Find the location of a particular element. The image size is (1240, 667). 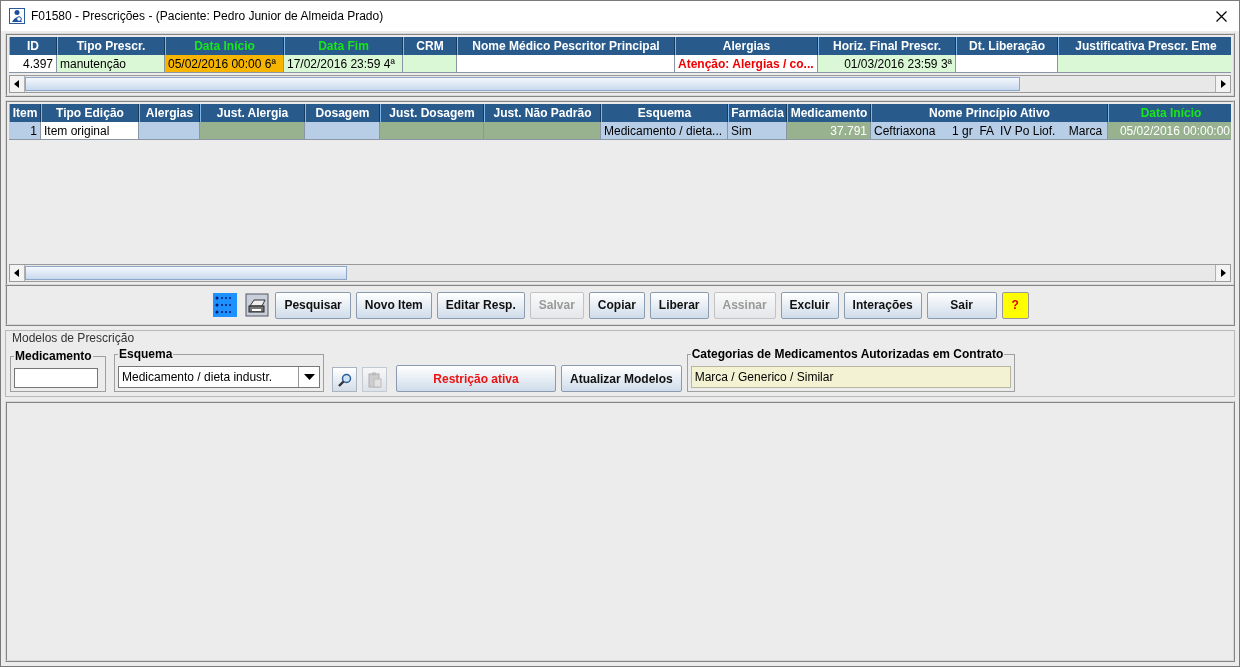

column-header: Nome Princípio Ativo is located at coordinates (989, 113).